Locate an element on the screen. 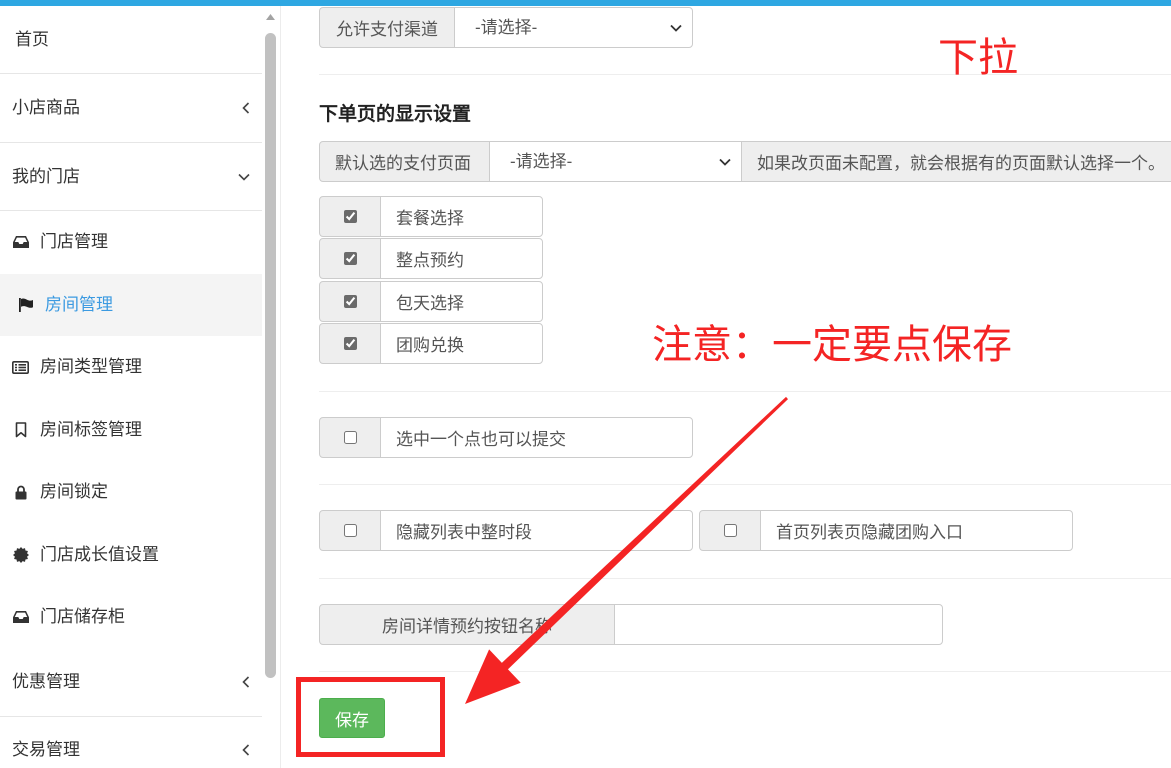  sidebar-scrollbar is located at coordinates (271, 387).